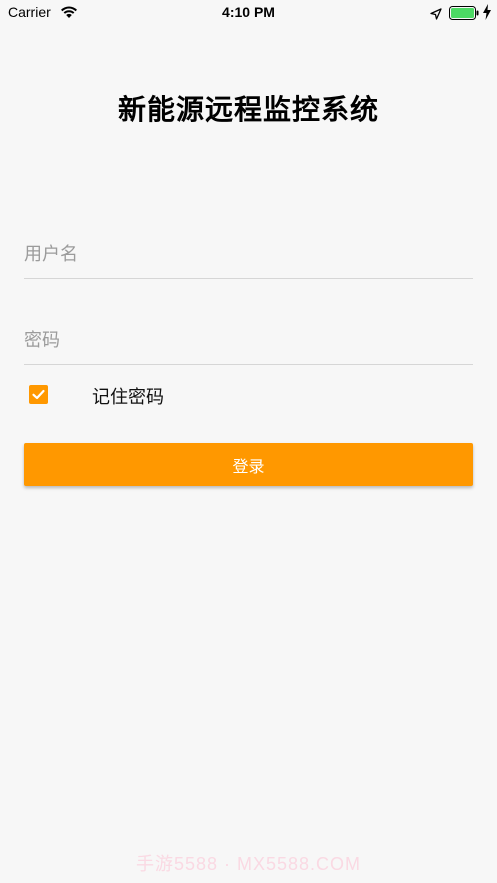  What do you see at coordinates (487, 12) in the screenshot?
I see `charging-bolt-icon` at bounding box center [487, 12].